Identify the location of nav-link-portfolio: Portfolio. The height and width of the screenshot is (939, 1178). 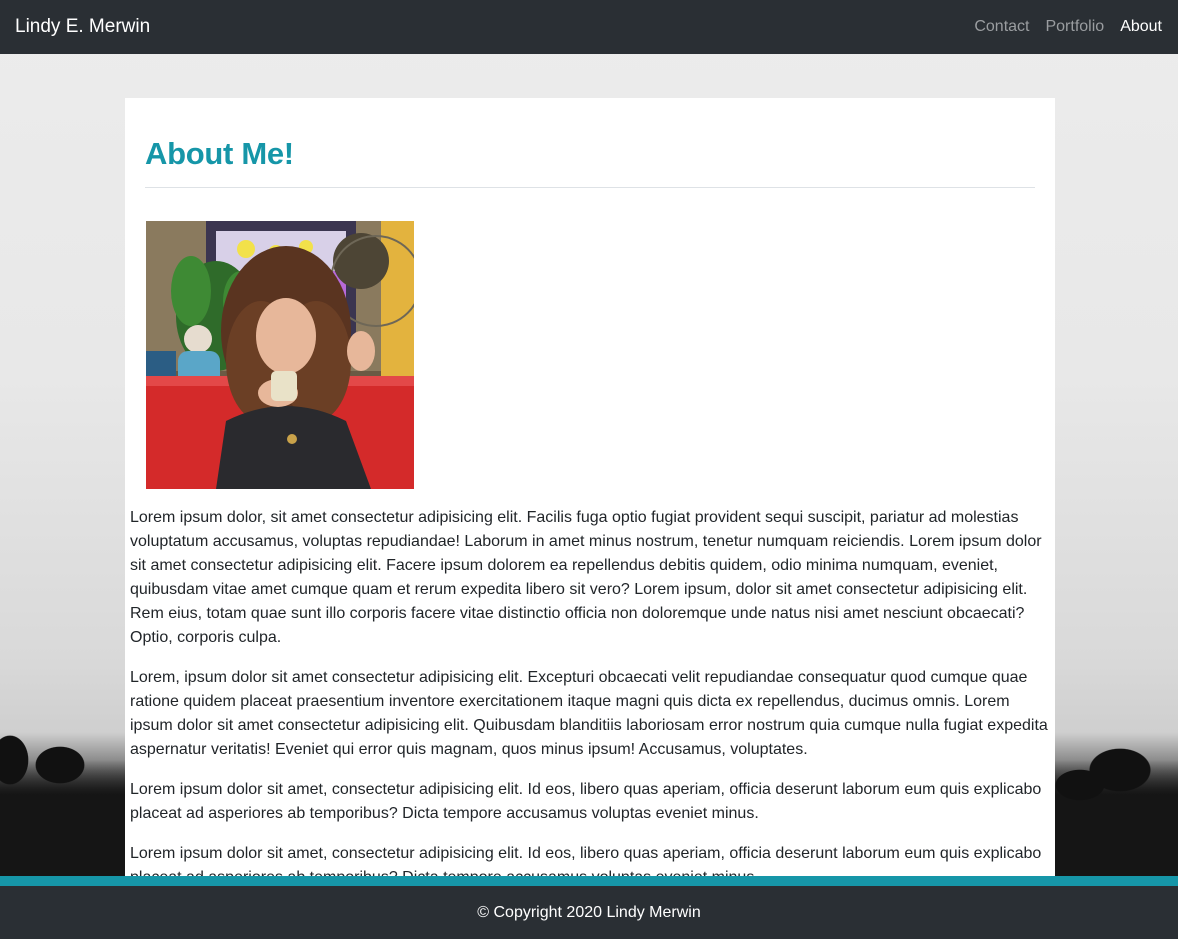
(1074, 27).